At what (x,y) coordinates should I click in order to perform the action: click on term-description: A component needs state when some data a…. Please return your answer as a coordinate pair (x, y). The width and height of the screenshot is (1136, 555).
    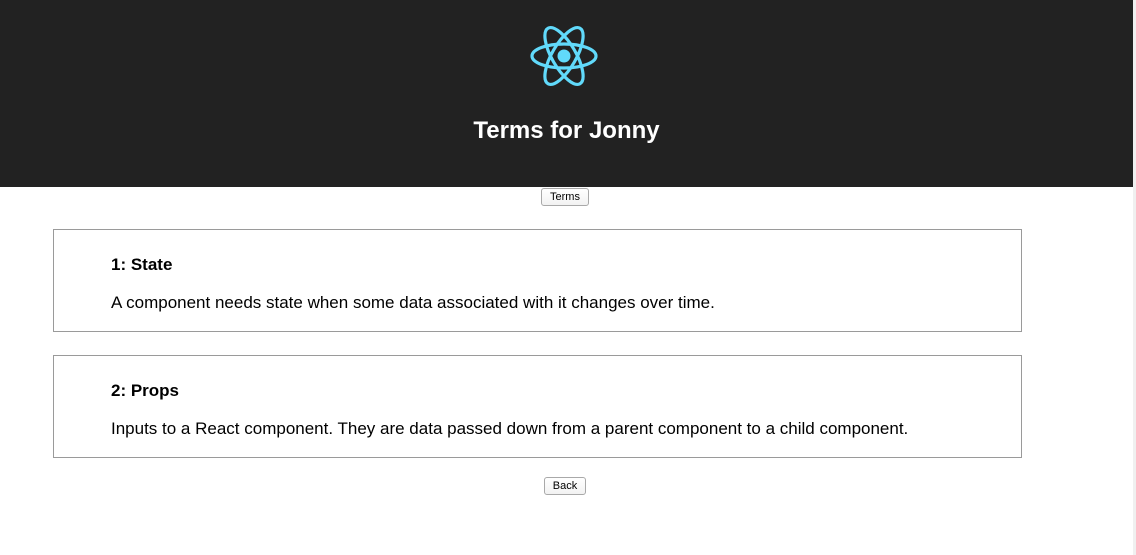
    Looking at the image, I should click on (413, 302).